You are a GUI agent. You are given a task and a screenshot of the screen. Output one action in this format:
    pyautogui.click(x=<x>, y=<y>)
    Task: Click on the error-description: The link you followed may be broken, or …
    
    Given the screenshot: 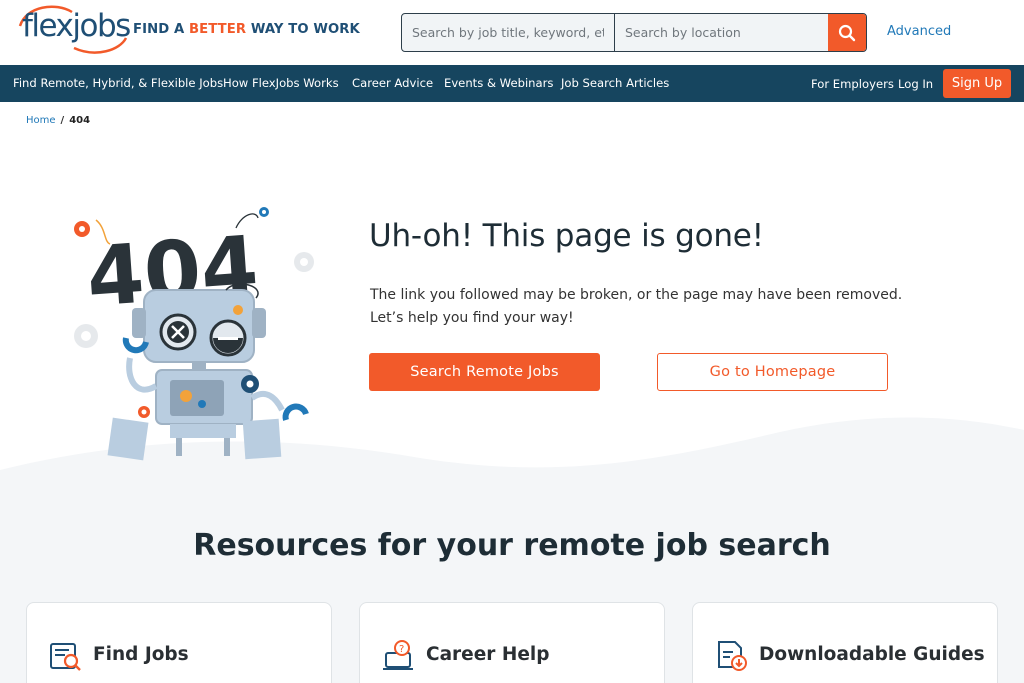 What is the action you would take?
    pyautogui.click(x=636, y=306)
    